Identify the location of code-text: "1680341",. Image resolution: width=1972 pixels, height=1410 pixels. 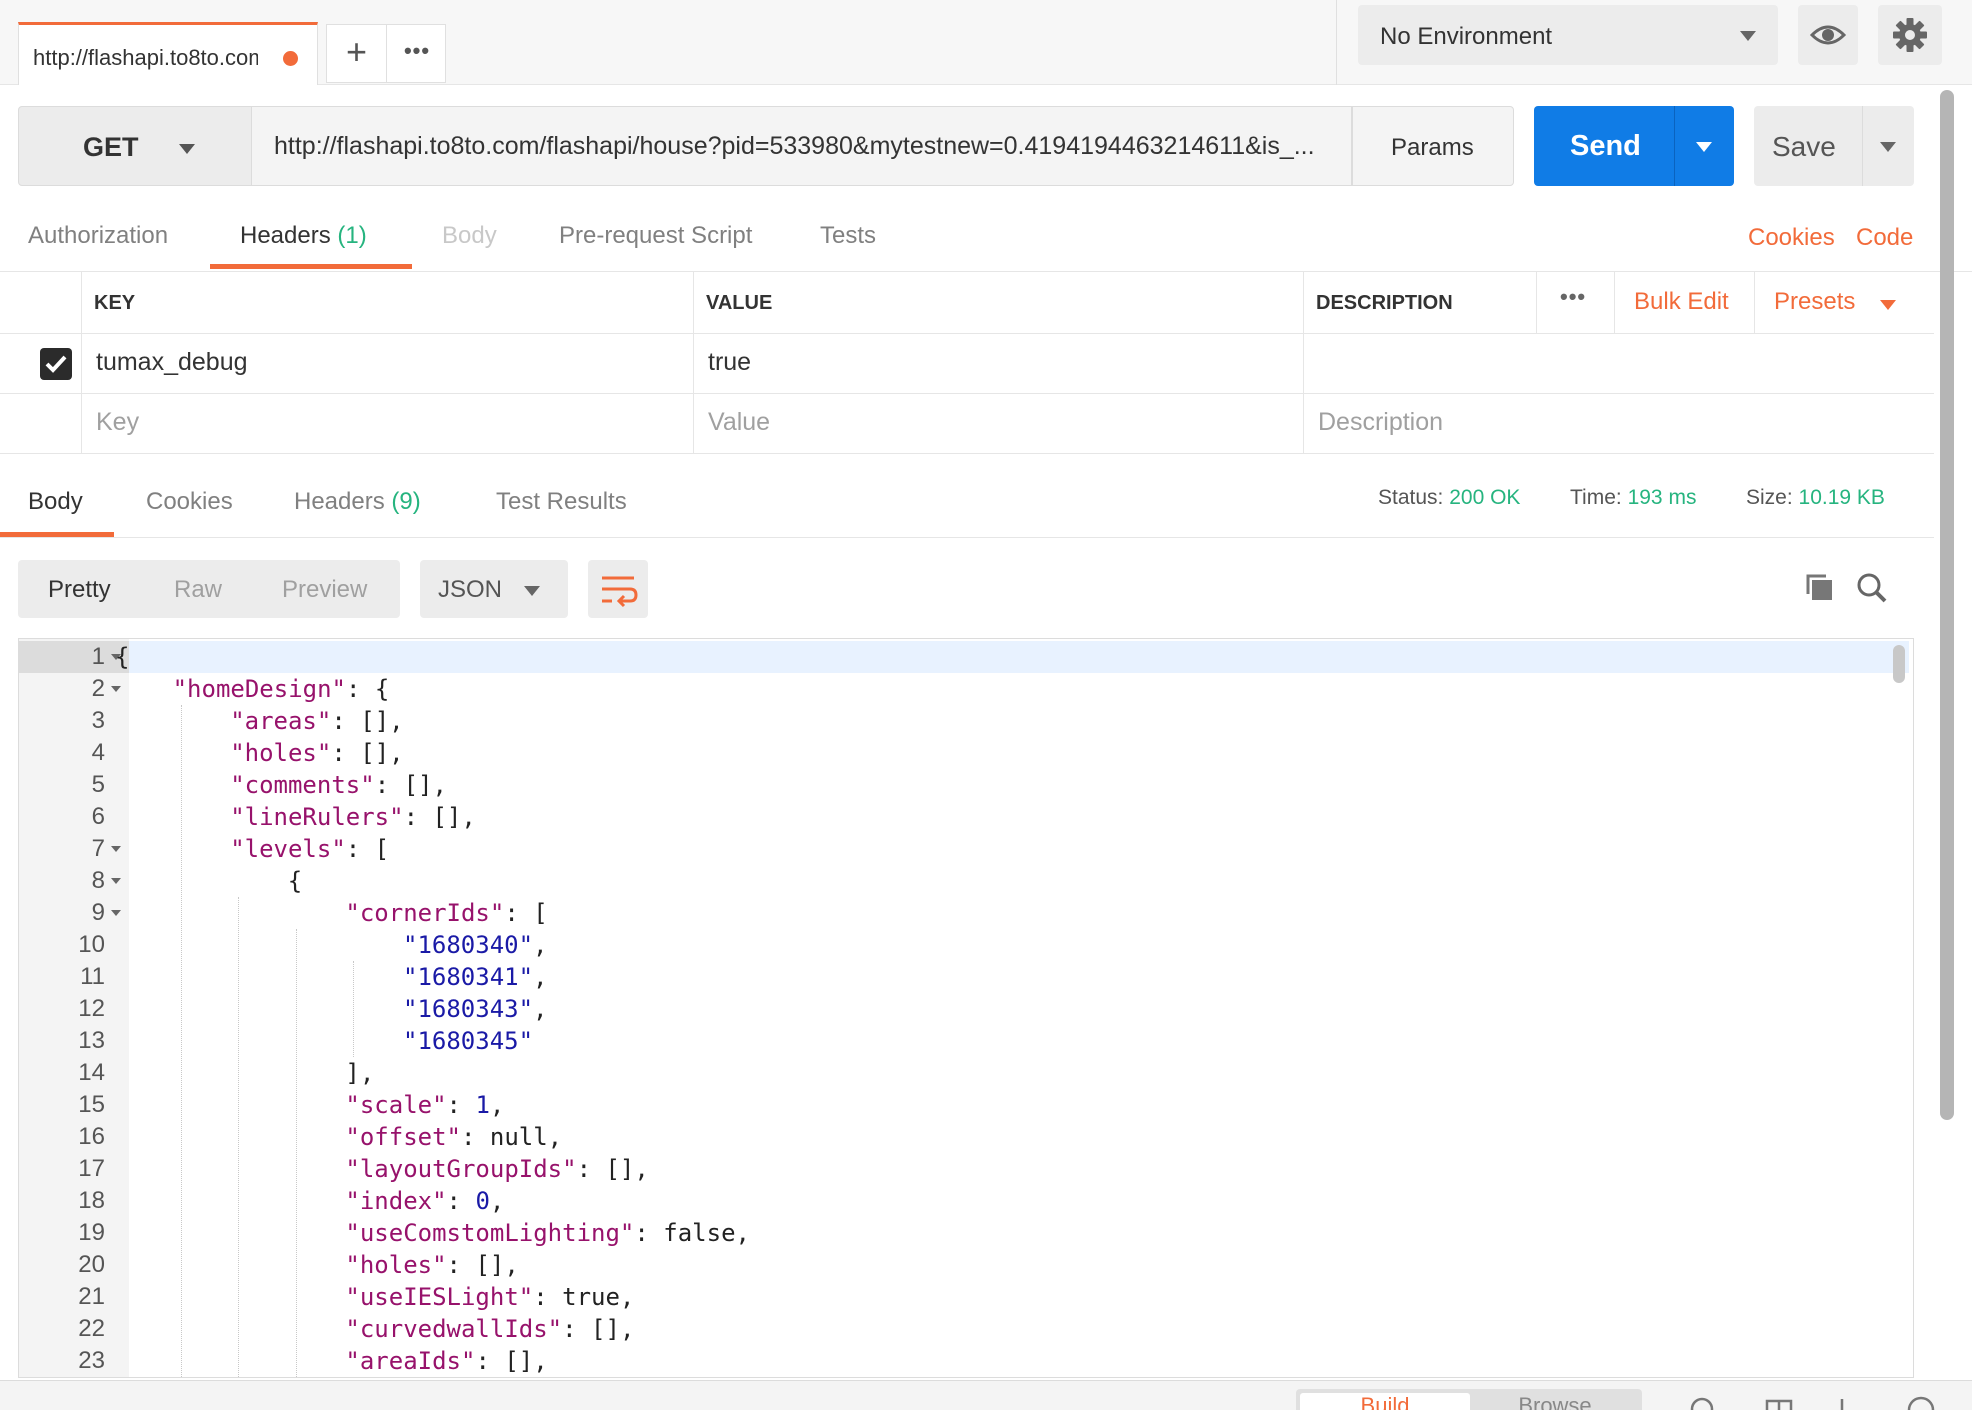
(475, 977).